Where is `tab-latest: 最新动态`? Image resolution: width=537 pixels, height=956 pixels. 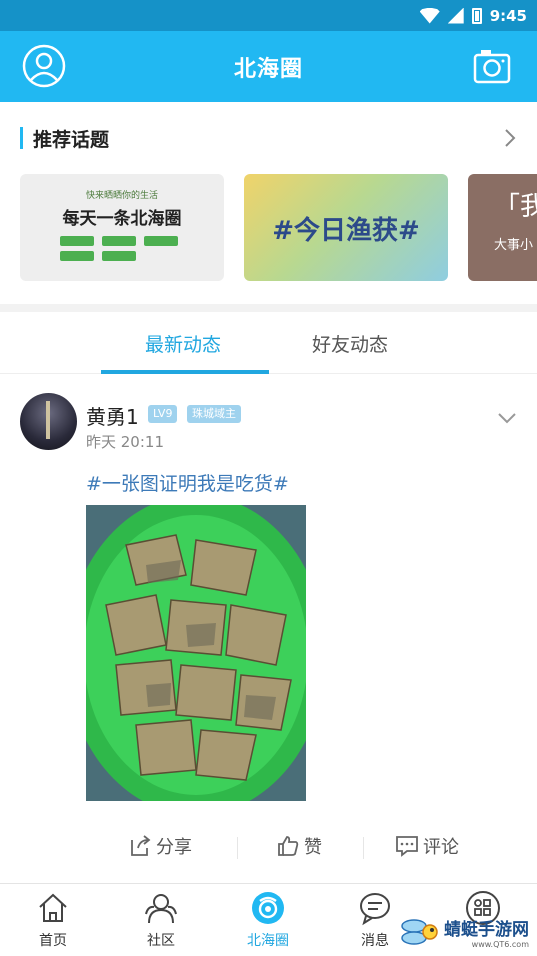 tab-latest: 最新动态 is located at coordinates (183, 343).